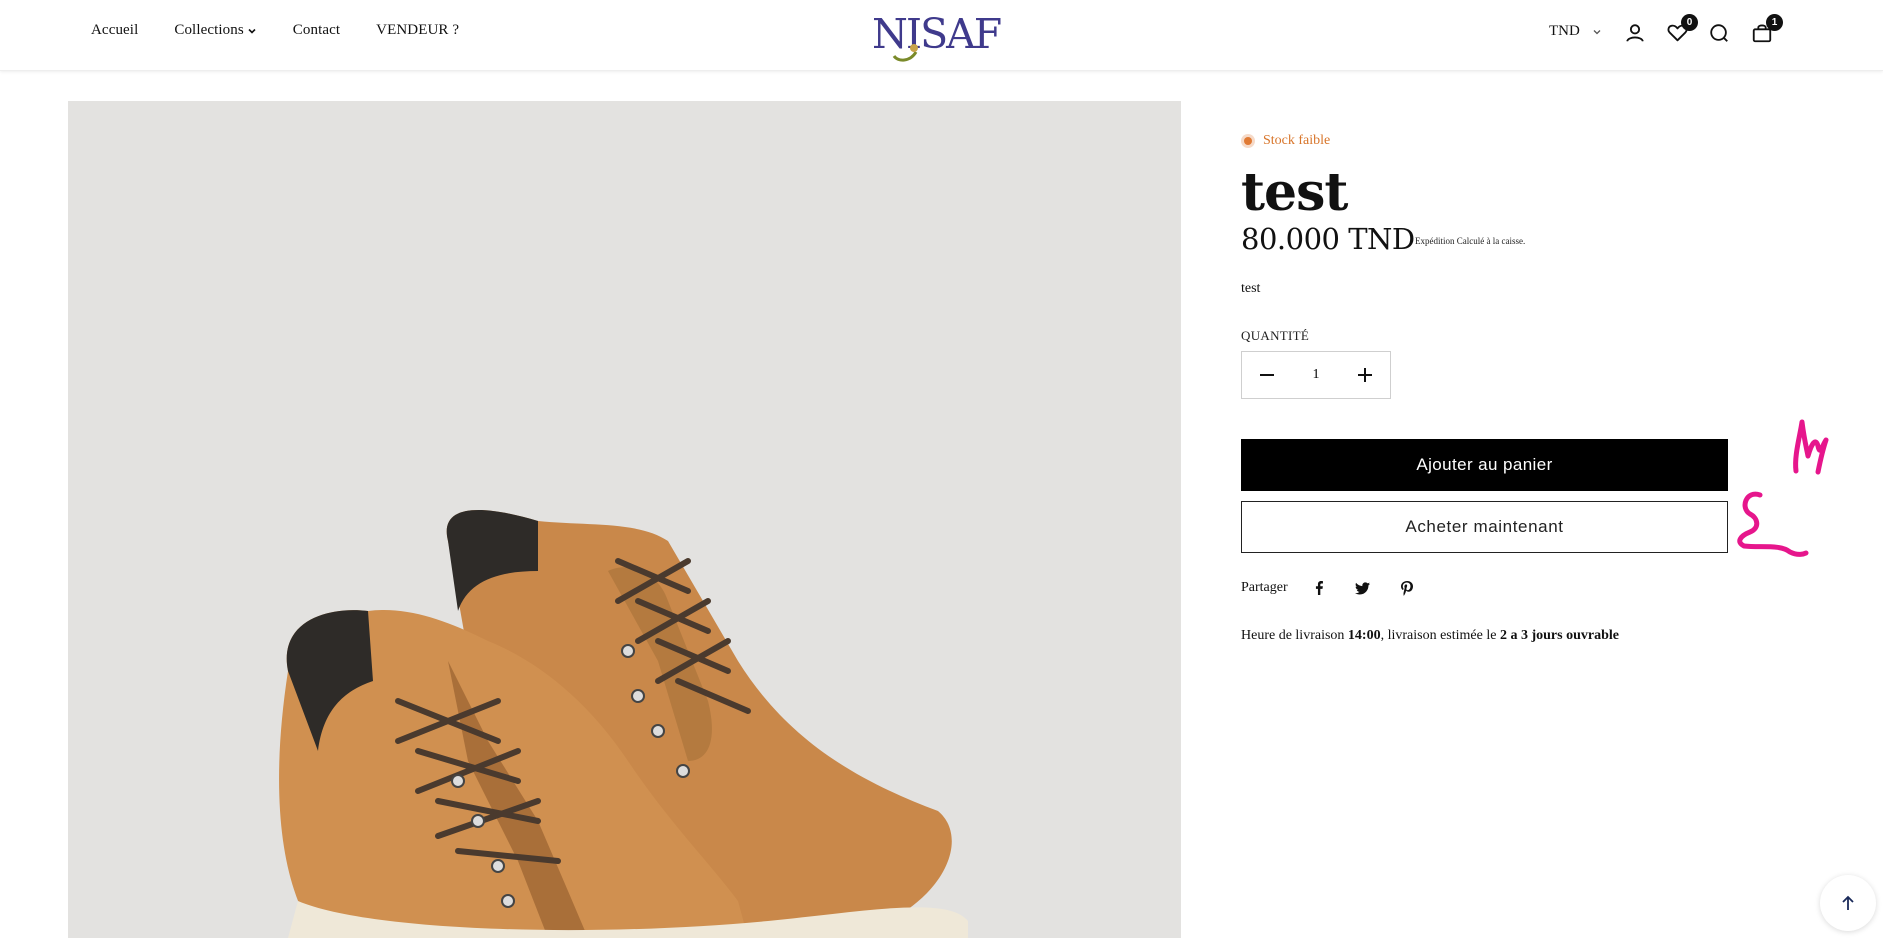 The image size is (1883, 938). I want to click on add-to-cart-button: Ajouter au panier, so click(1484, 465).